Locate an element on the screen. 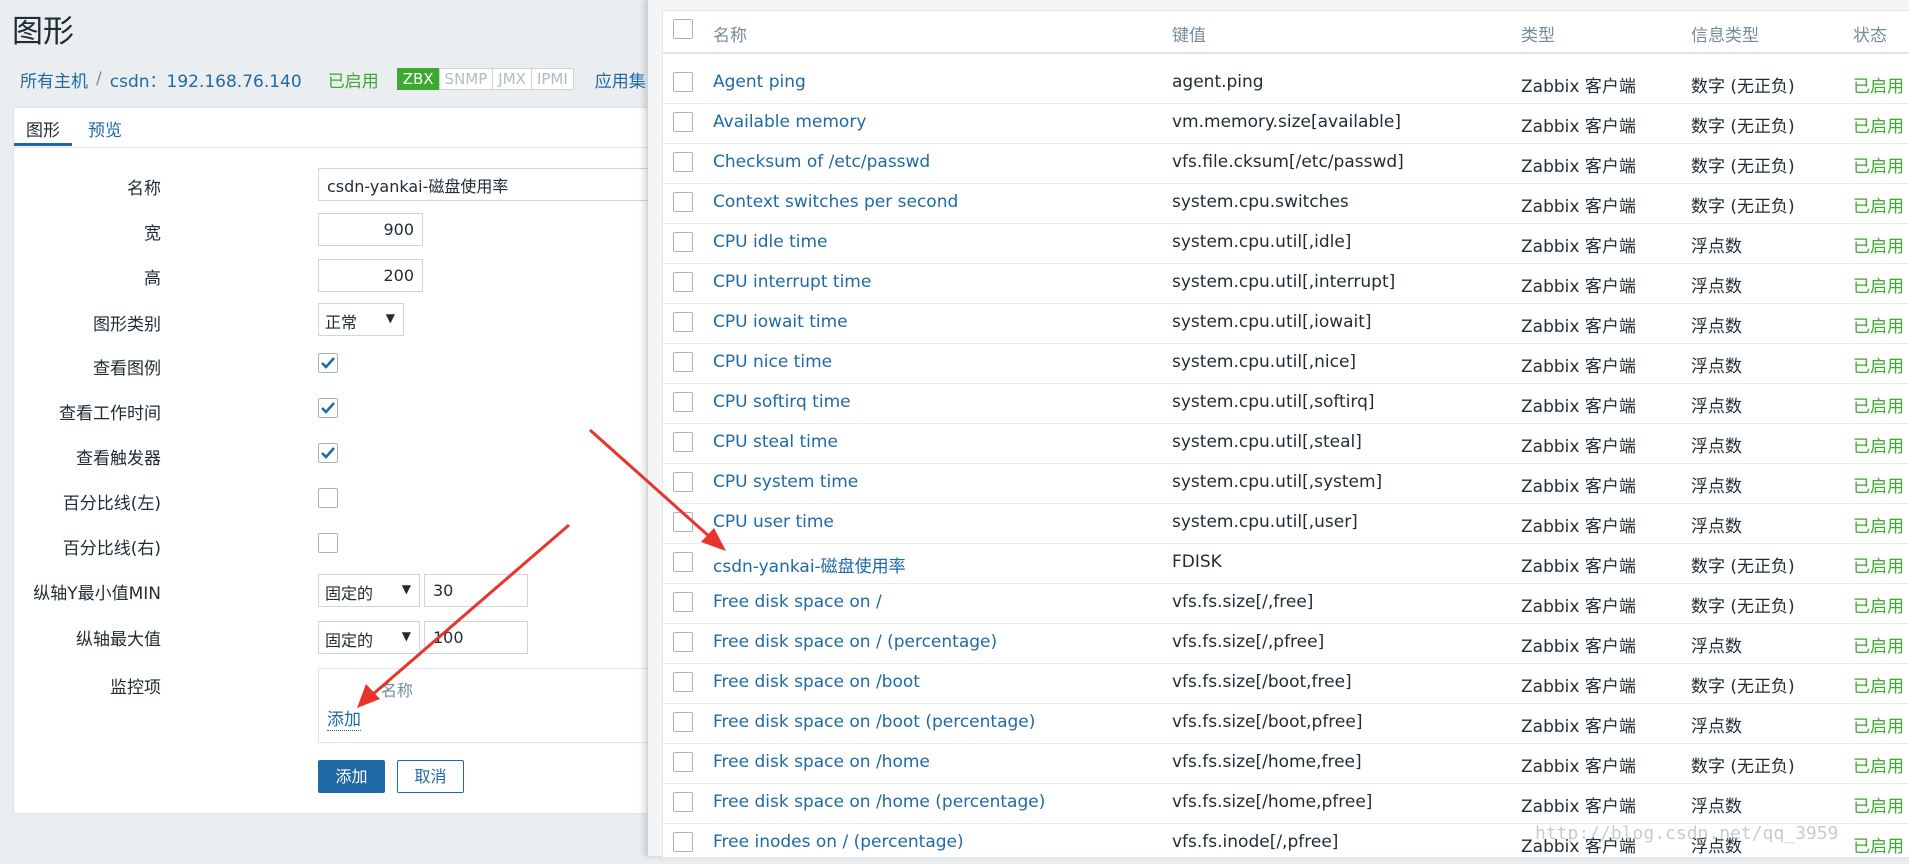 The width and height of the screenshot is (1909, 864). show-triggers-checkbox is located at coordinates (328, 453).